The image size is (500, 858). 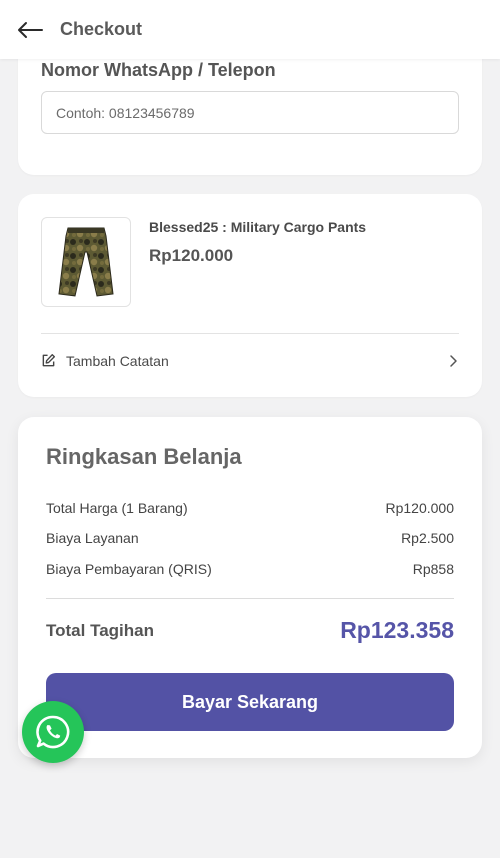 What do you see at coordinates (117, 508) in the screenshot?
I see `summary-row-label: Total Harga (1 Barang)` at bounding box center [117, 508].